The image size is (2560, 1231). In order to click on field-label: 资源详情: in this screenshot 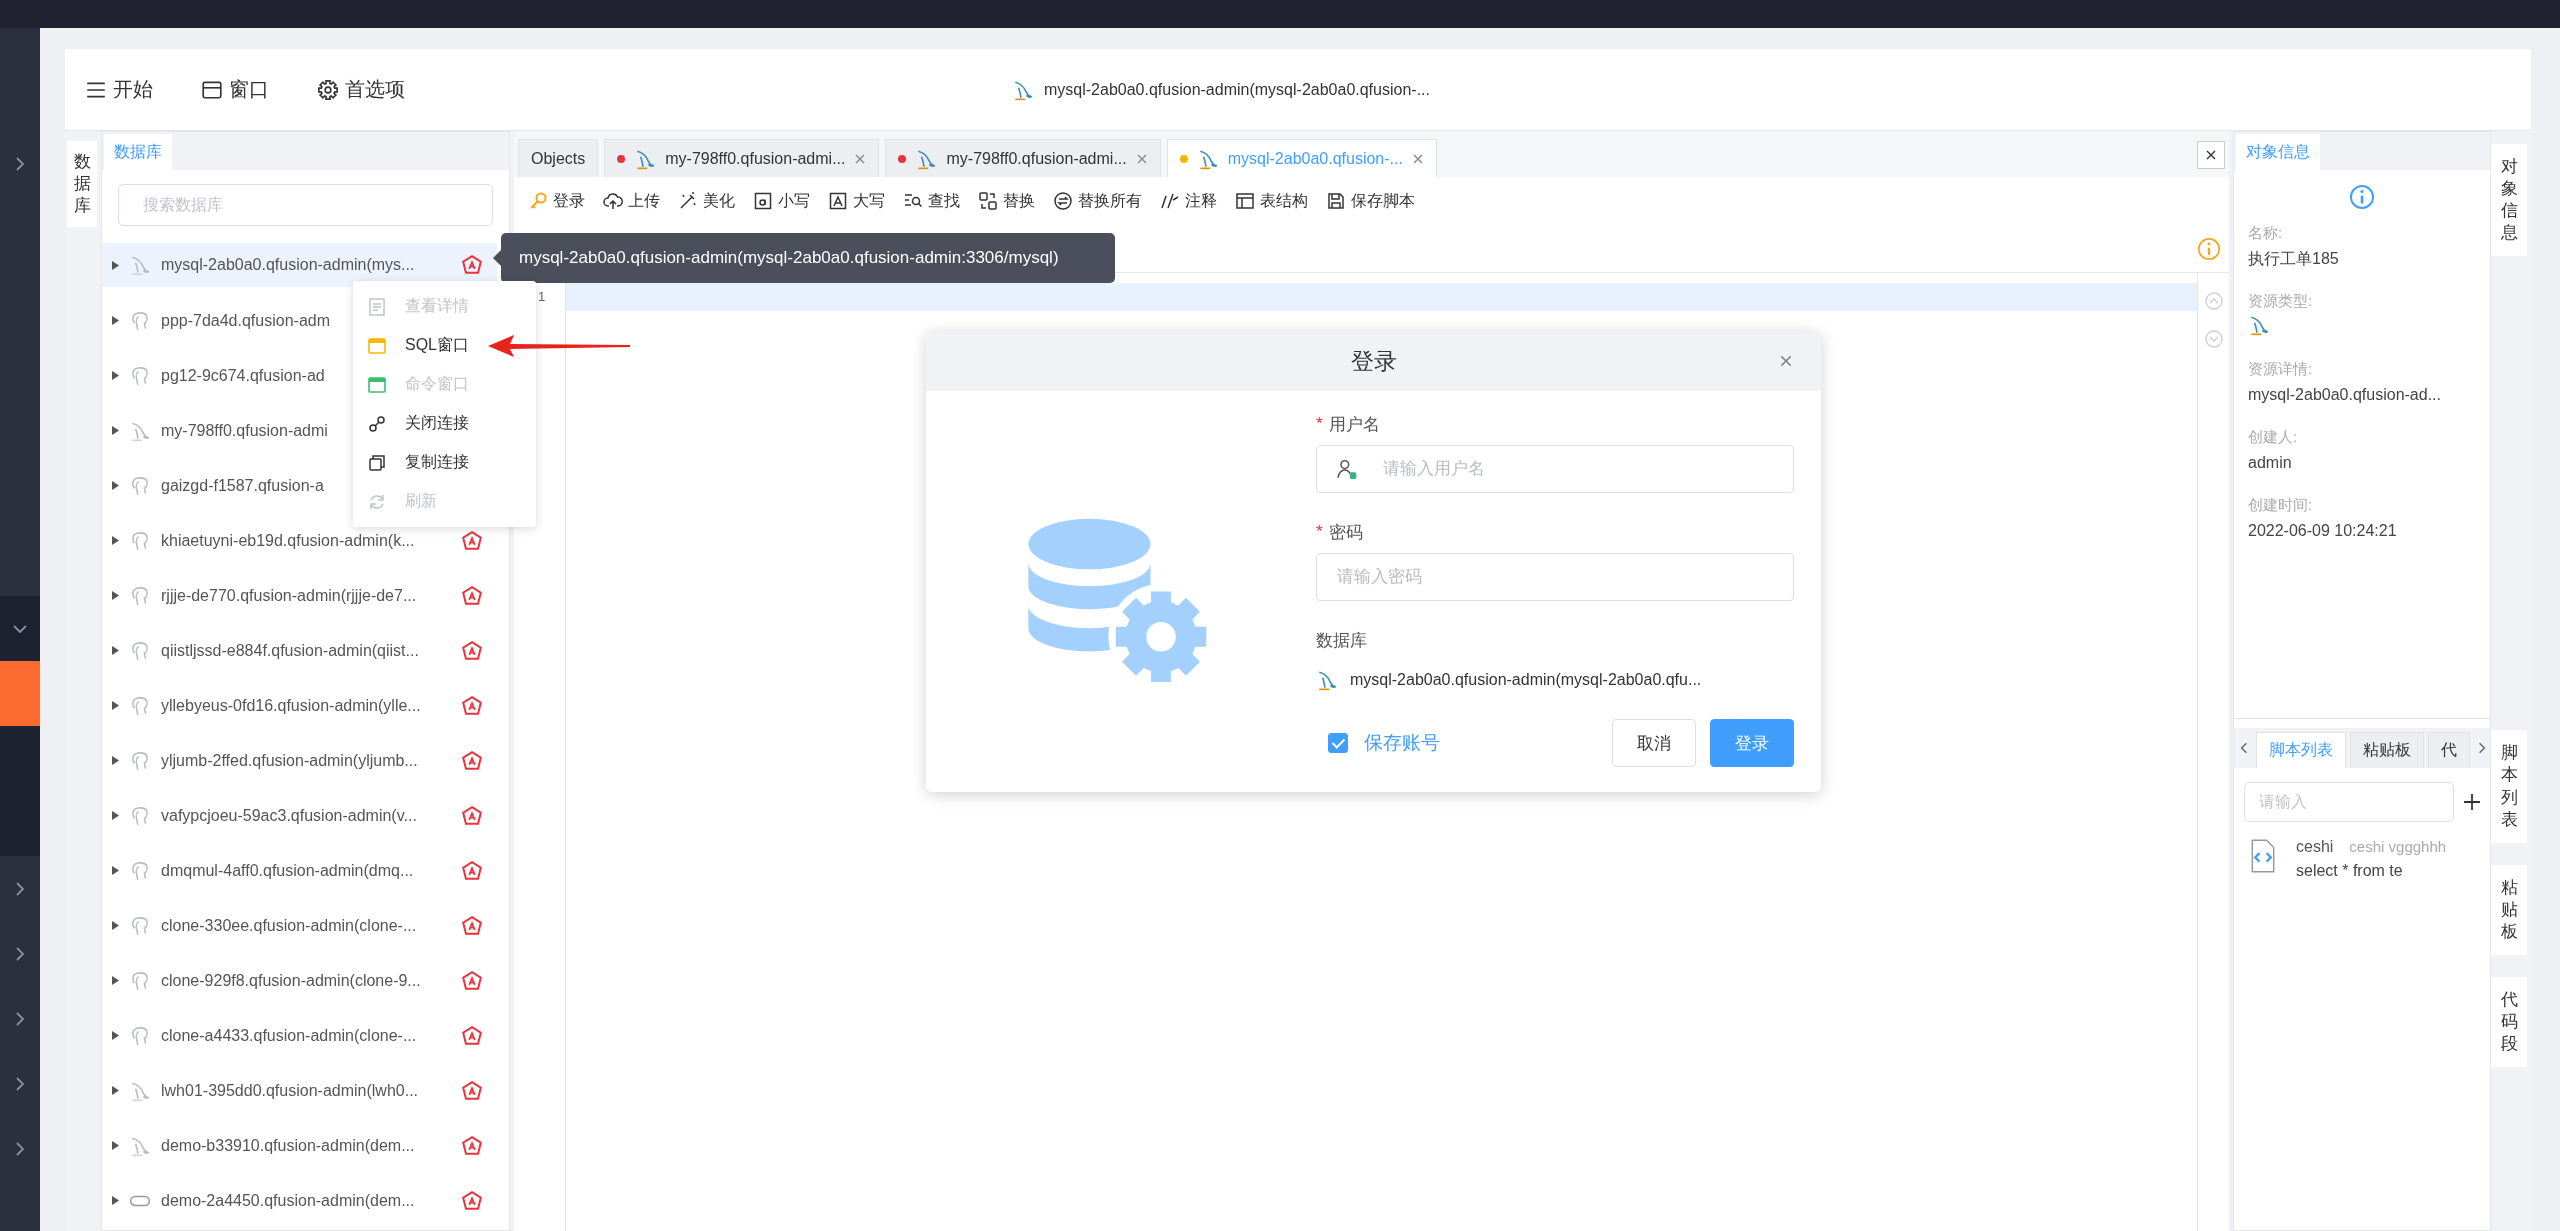, I will do `click(2281, 369)`.